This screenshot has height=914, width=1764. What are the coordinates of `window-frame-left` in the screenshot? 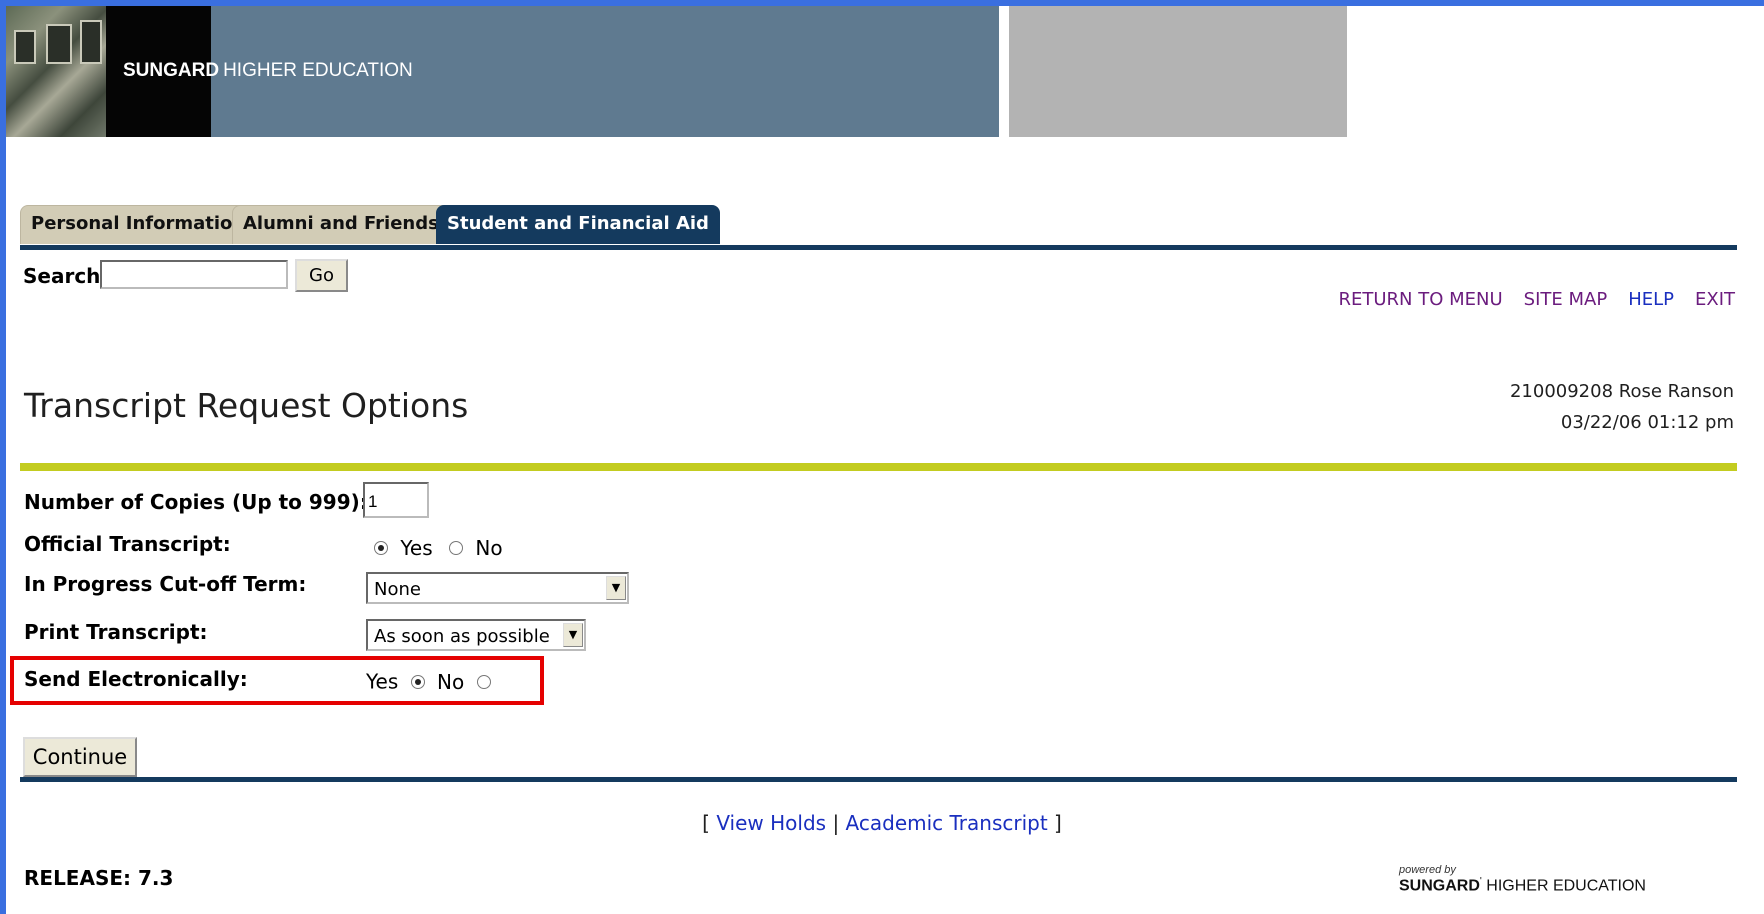 It's located at (3, 457).